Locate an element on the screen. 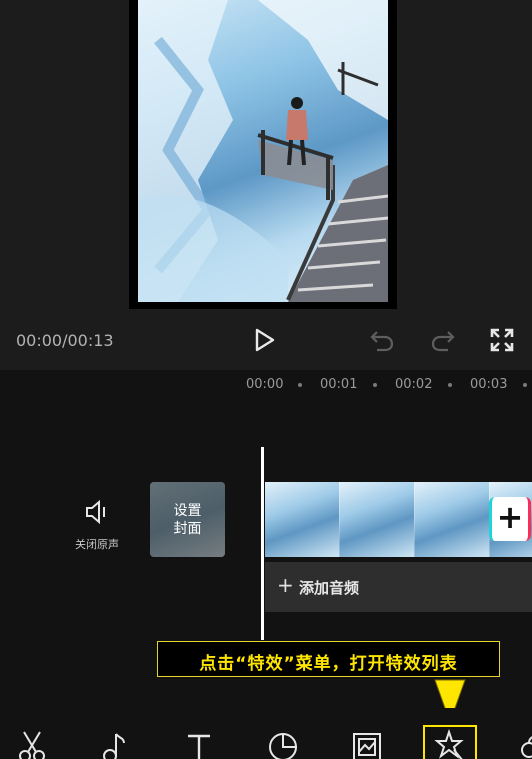  ruler-tick: 00:00 is located at coordinates (265, 384).